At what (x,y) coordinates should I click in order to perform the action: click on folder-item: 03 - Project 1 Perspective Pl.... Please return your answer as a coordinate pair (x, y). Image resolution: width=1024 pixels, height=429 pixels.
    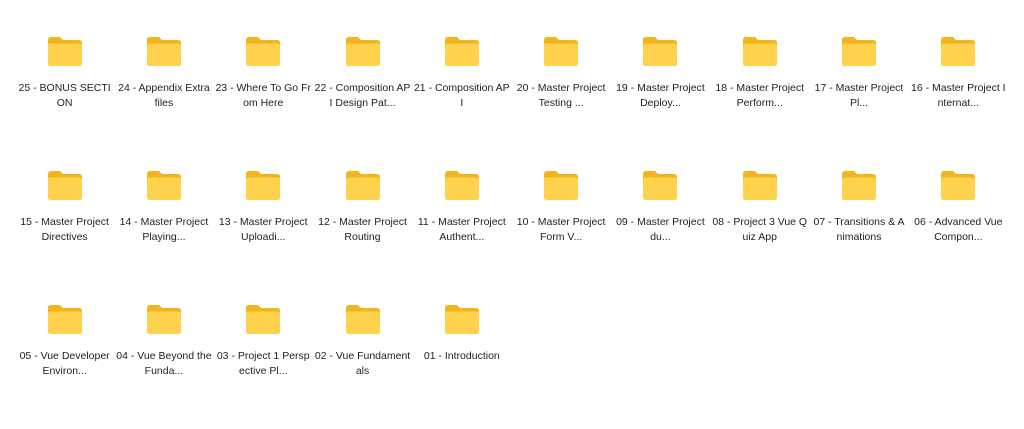
    Looking at the image, I should click on (263, 362).